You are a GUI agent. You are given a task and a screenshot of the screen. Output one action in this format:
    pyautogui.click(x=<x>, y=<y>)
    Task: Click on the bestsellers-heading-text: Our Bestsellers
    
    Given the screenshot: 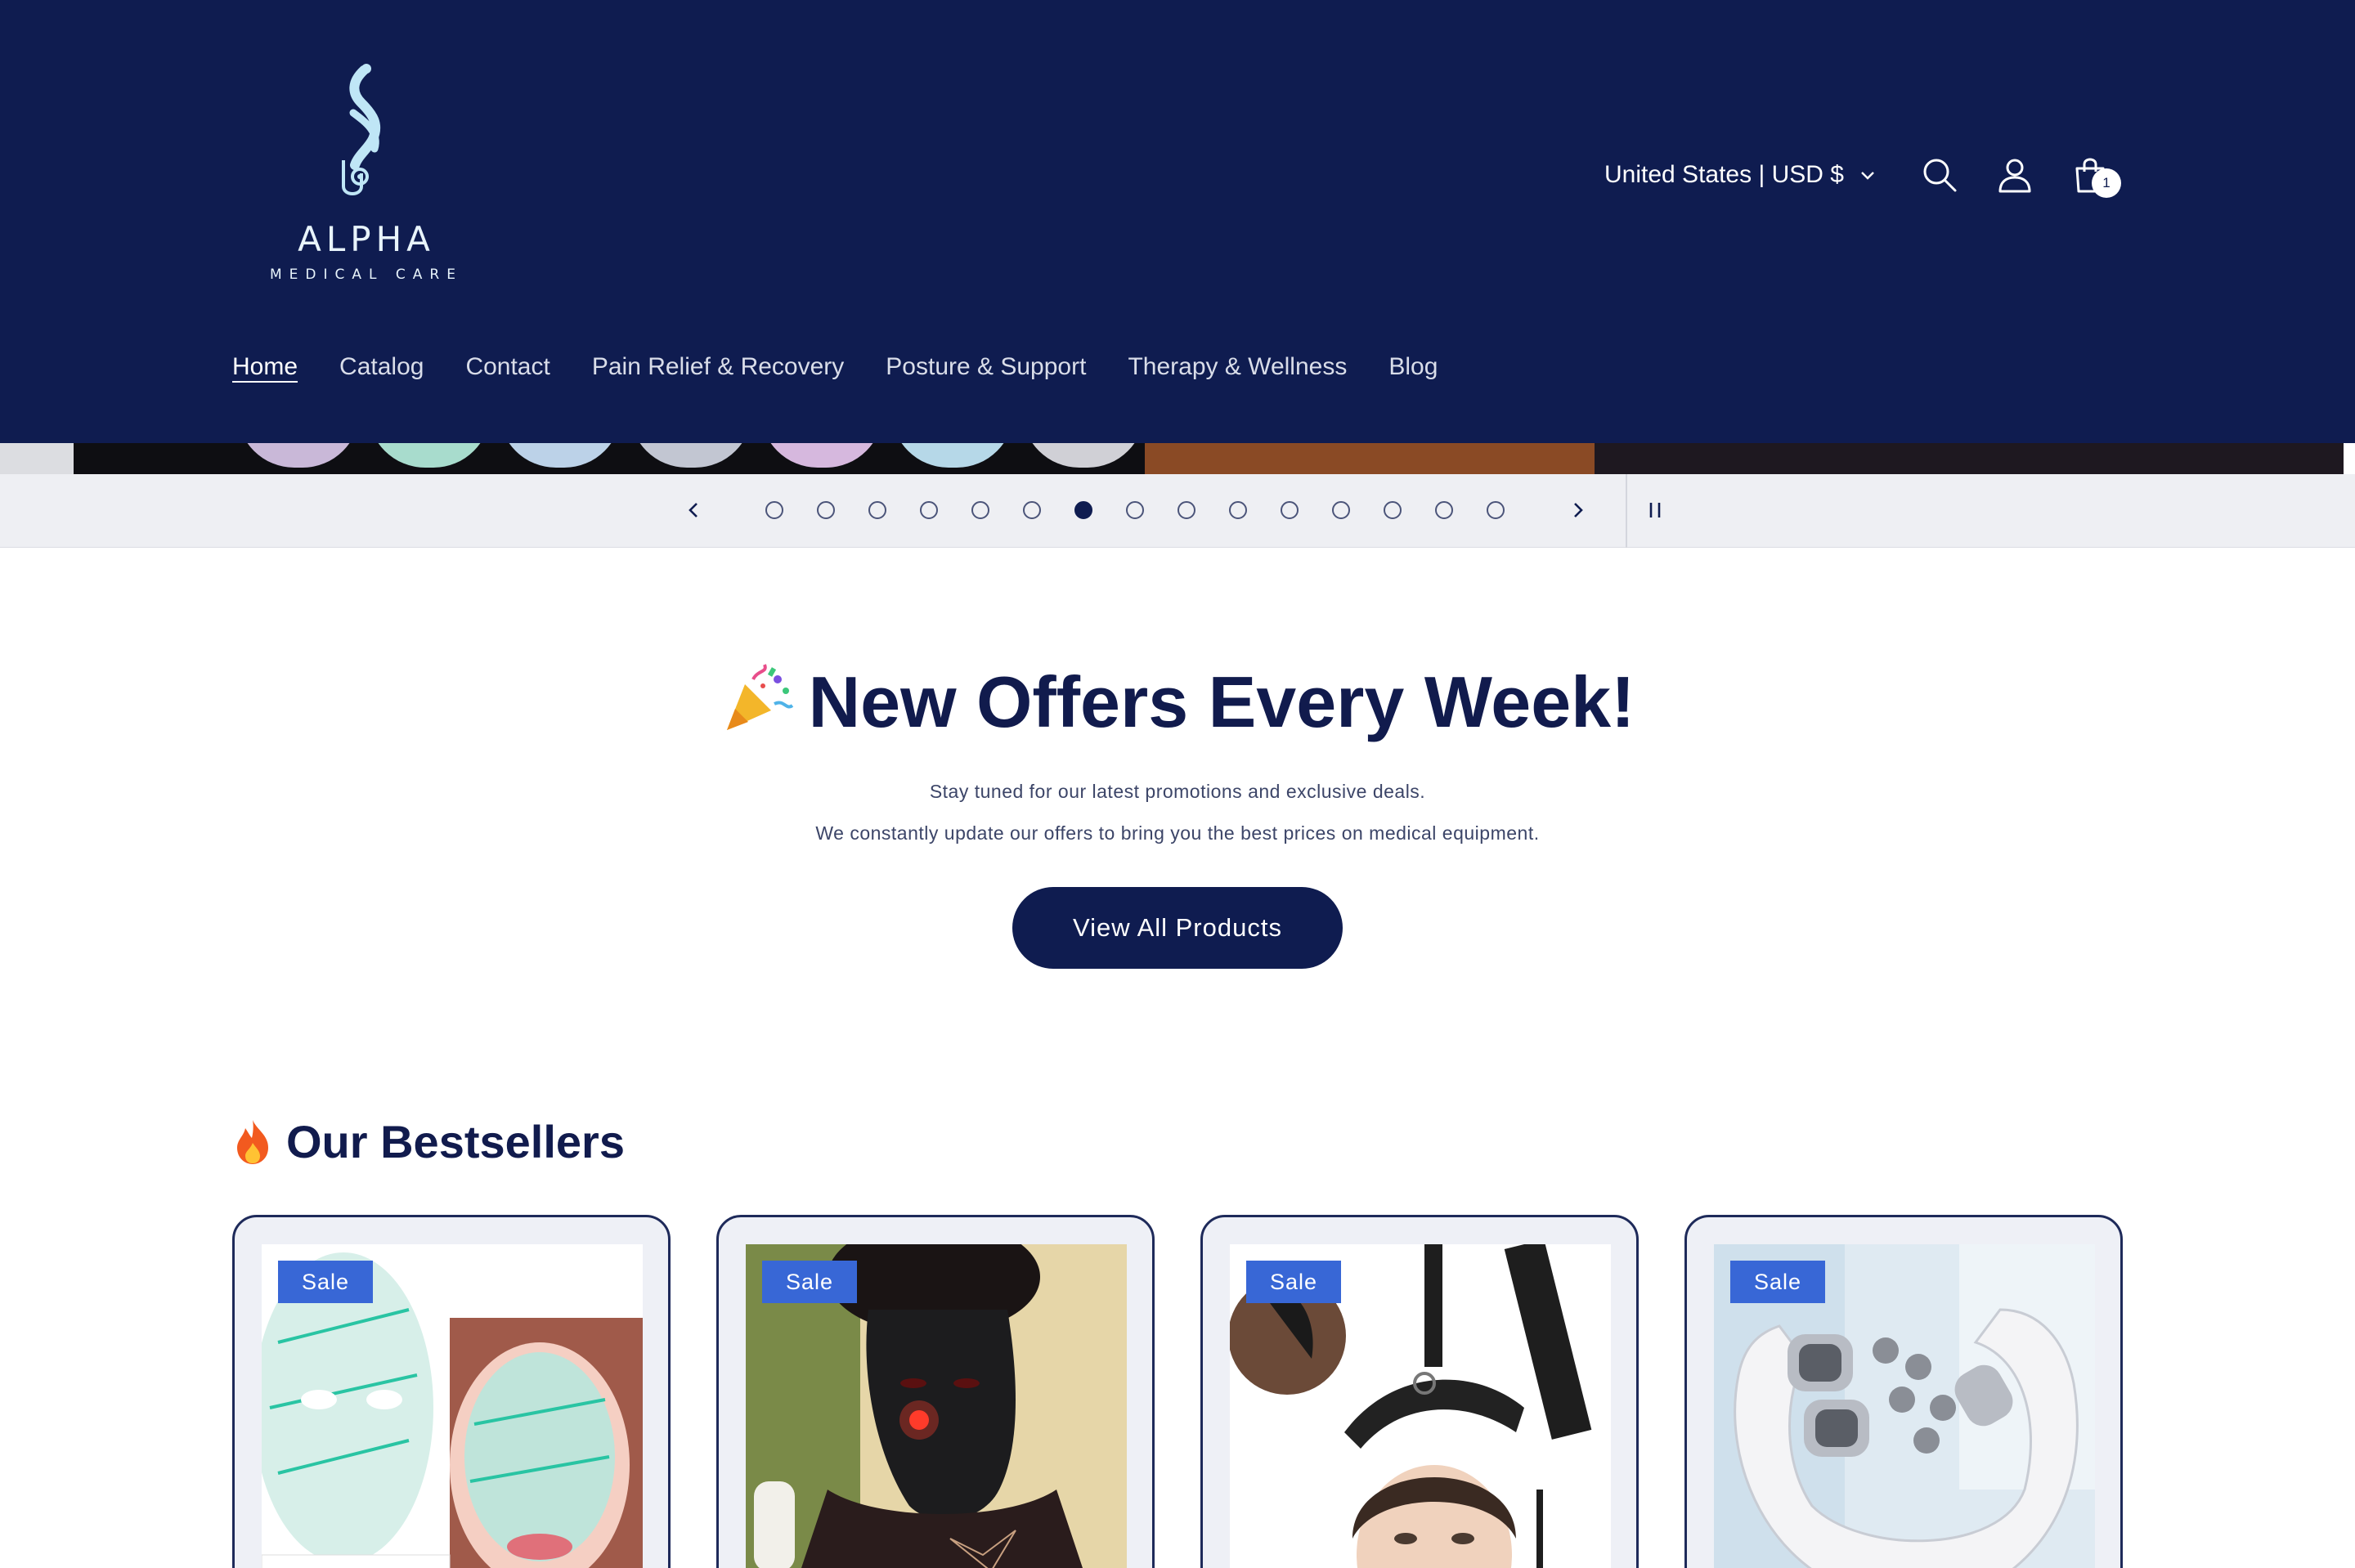 What is the action you would take?
    pyautogui.click(x=455, y=1142)
    